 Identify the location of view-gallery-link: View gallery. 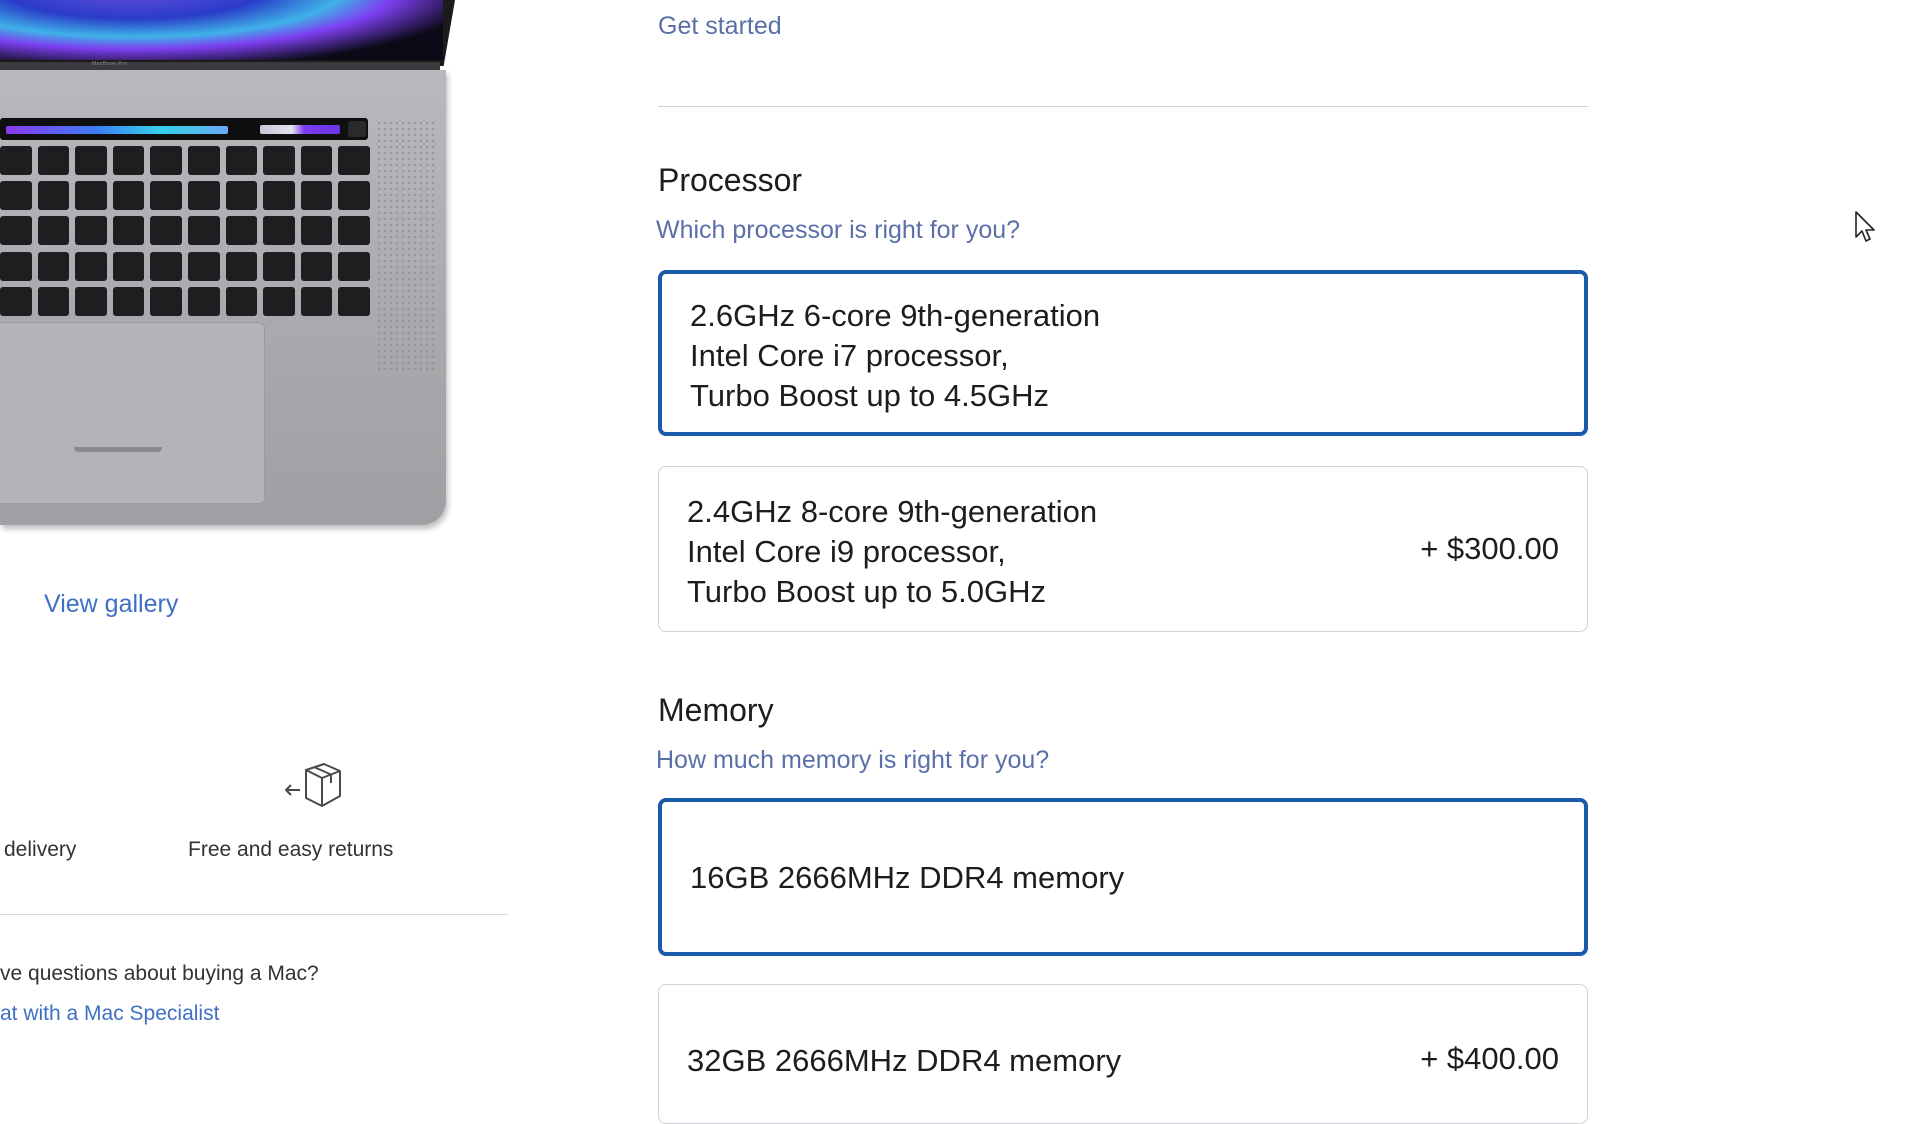
(111, 604).